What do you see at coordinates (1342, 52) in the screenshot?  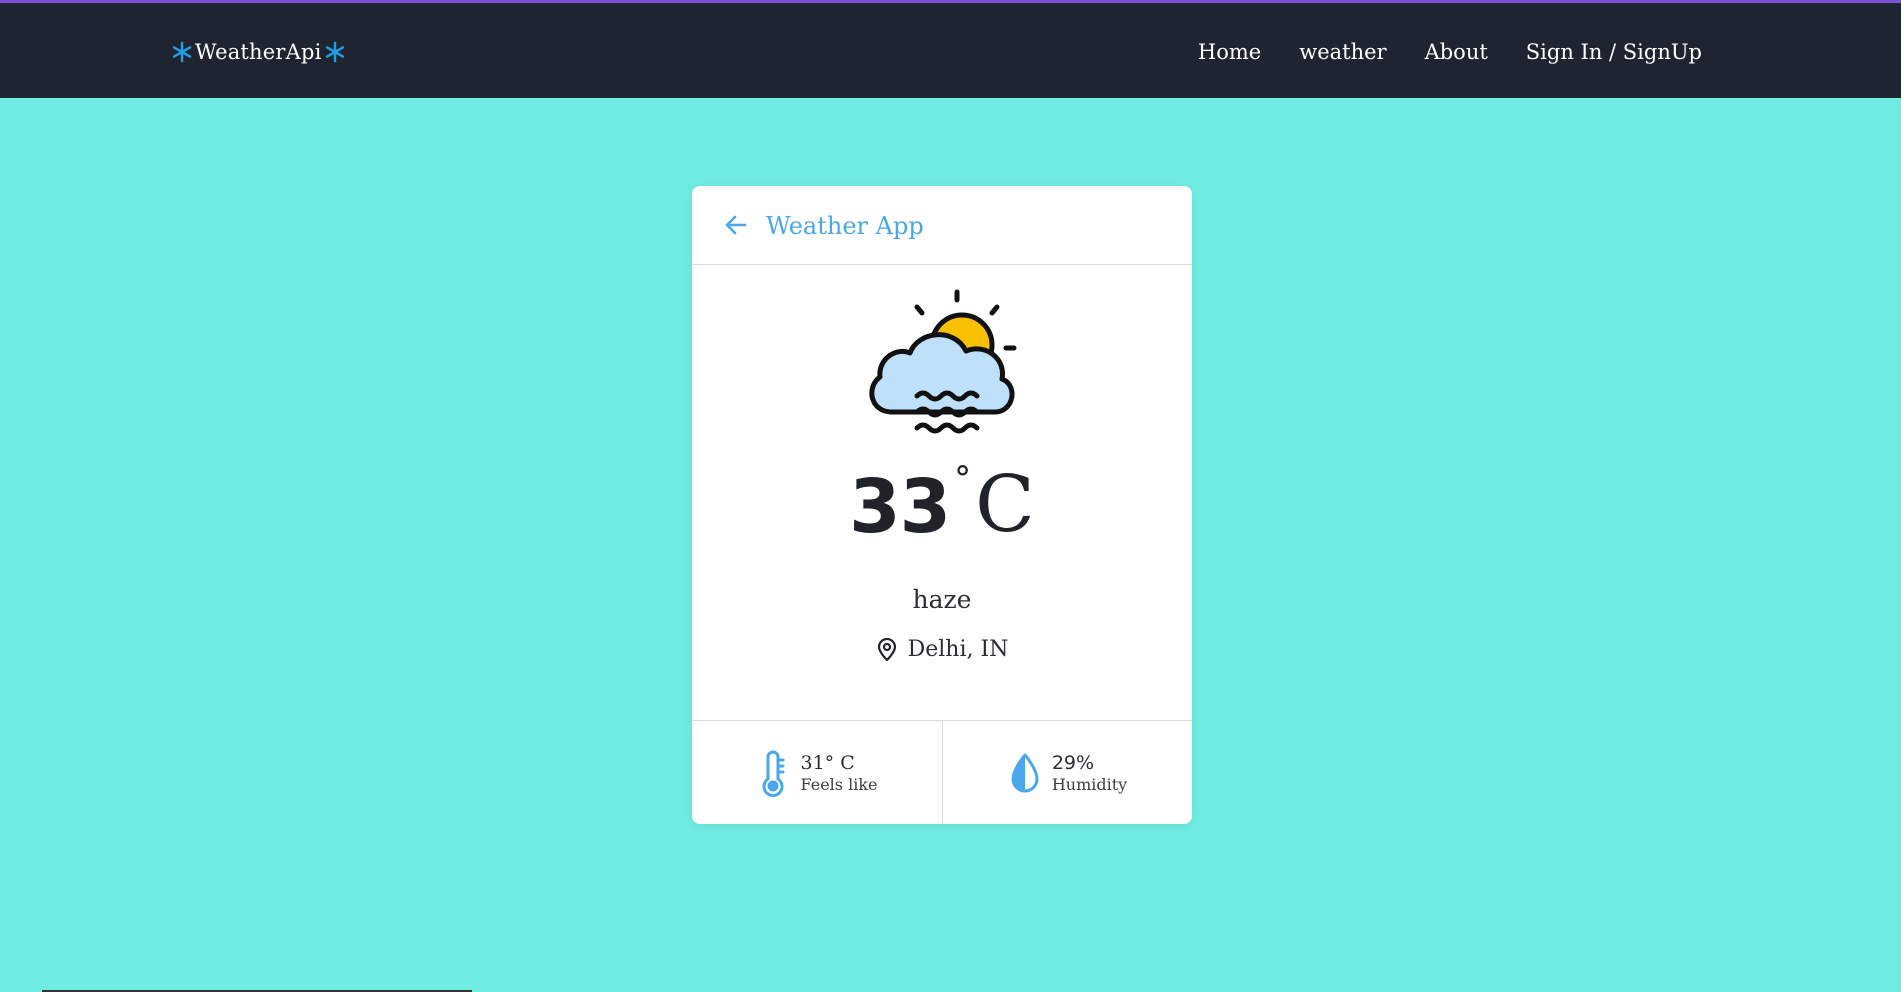 I see `nav-link-weather: weather` at bounding box center [1342, 52].